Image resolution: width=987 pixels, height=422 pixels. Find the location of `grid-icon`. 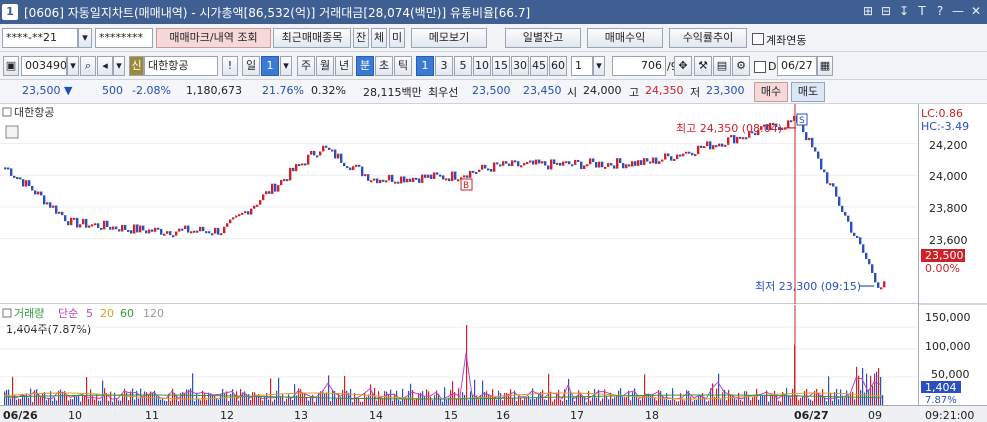

grid-icon is located at coordinates (12, 132).